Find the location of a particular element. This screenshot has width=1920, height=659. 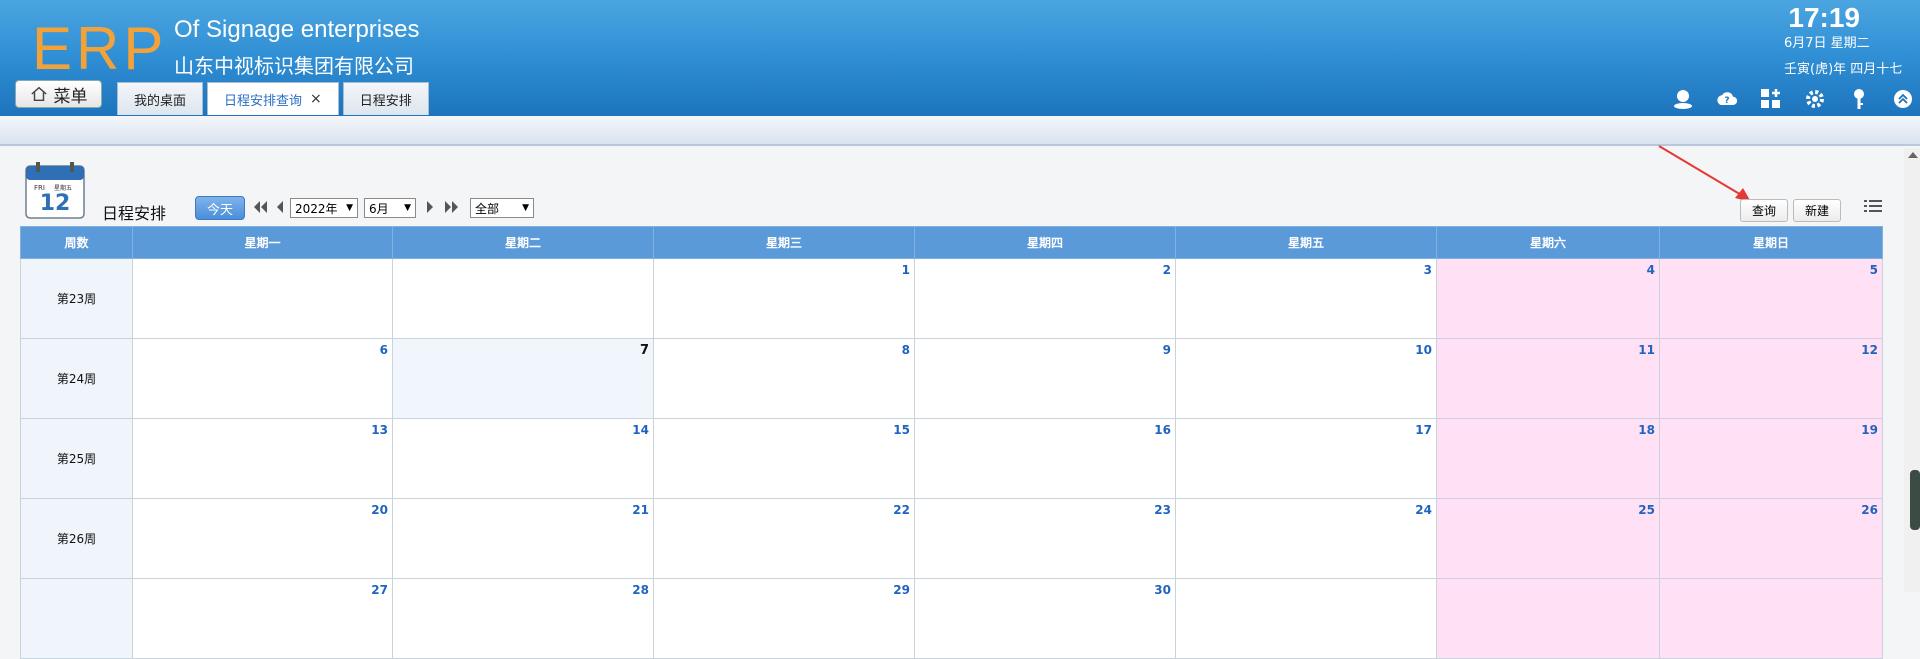

menu-label: 菜单 is located at coordinates (70, 96).